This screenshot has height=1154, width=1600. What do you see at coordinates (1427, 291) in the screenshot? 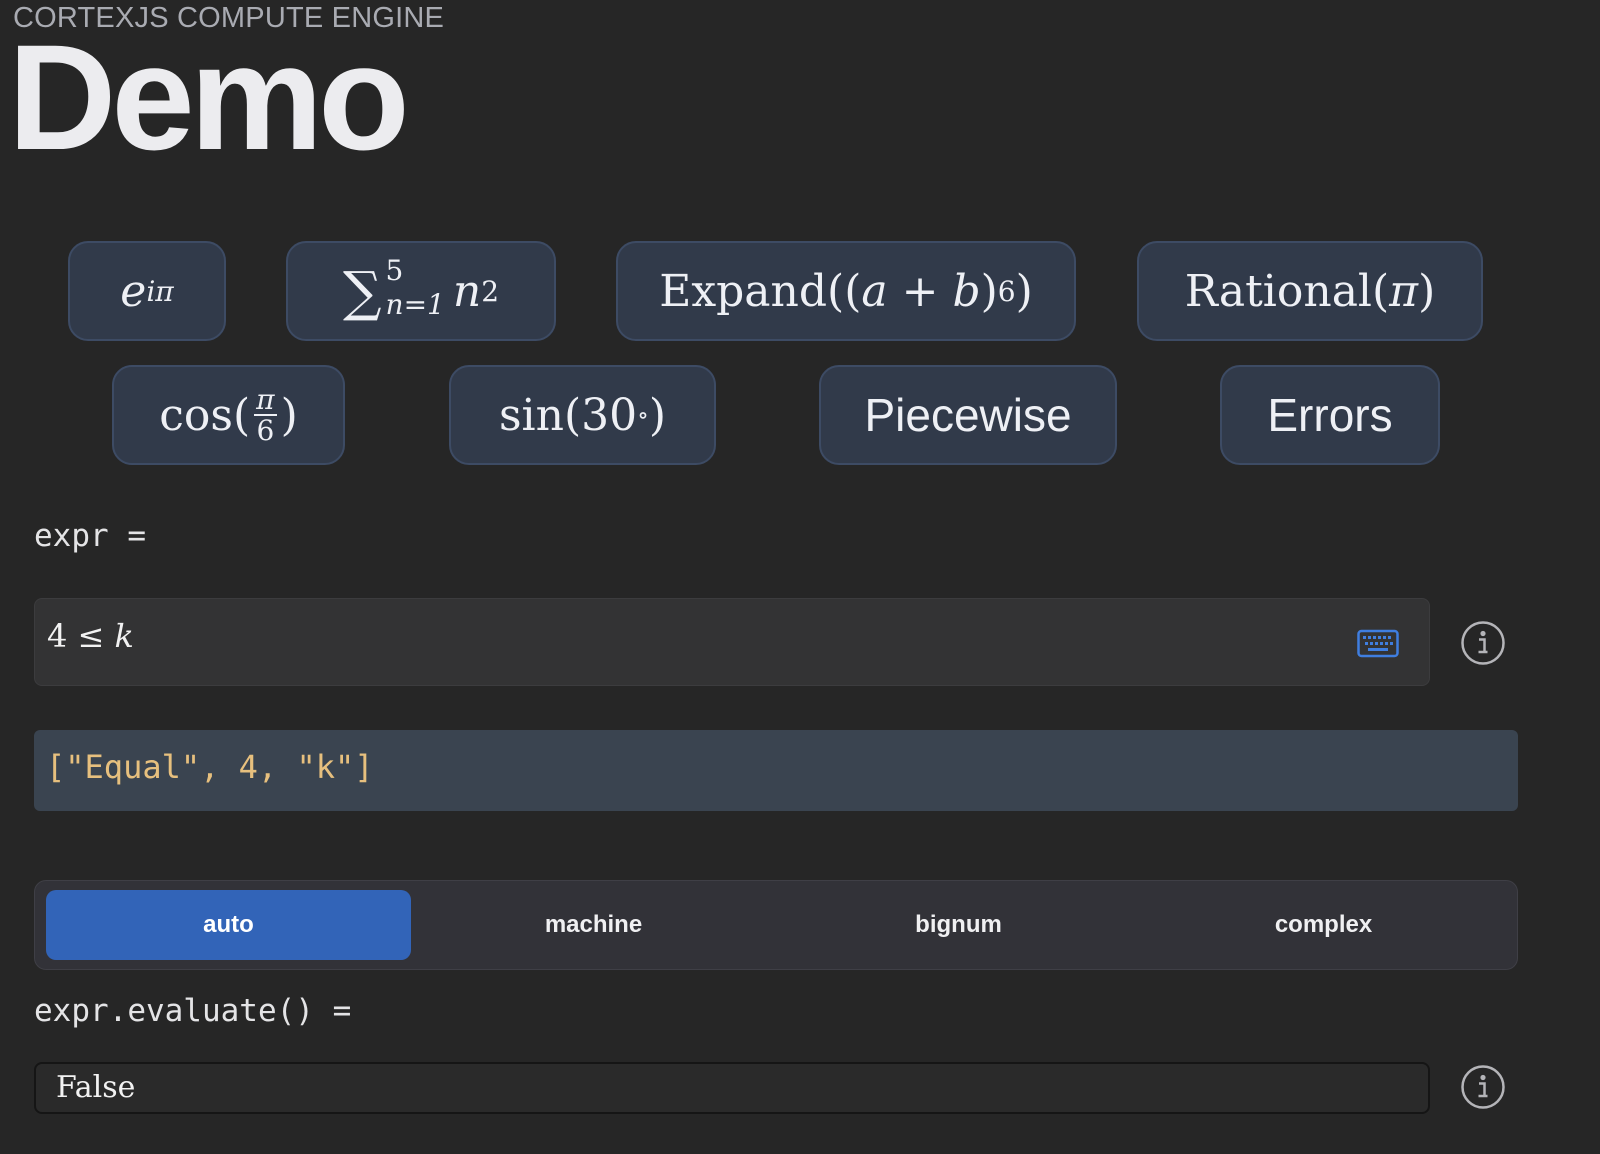
I see `rational-end: )` at bounding box center [1427, 291].